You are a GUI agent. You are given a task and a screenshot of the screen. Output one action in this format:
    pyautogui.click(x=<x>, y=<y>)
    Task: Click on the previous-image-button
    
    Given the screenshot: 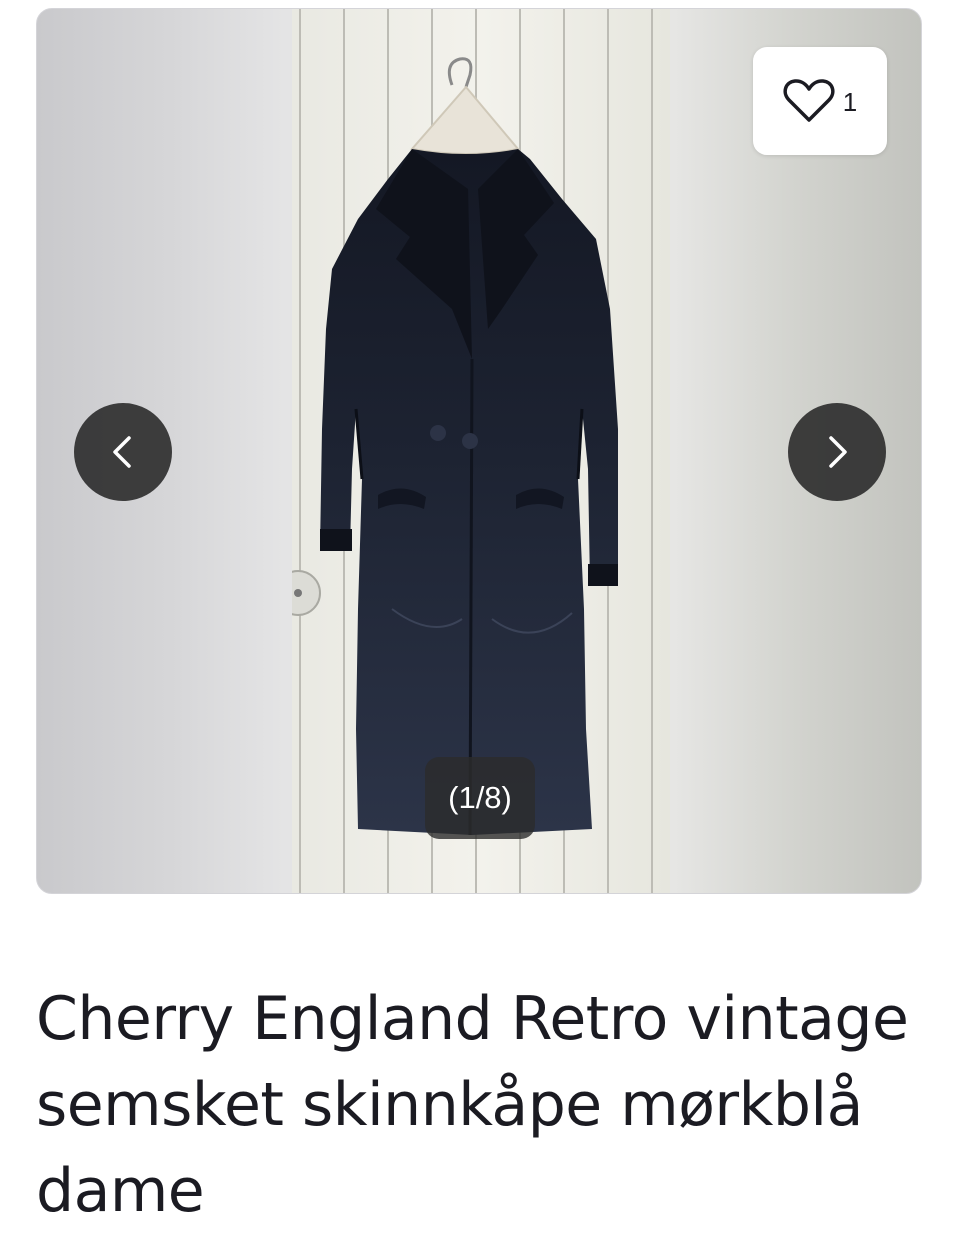 What is the action you would take?
    pyautogui.click(x=123, y=452)
    